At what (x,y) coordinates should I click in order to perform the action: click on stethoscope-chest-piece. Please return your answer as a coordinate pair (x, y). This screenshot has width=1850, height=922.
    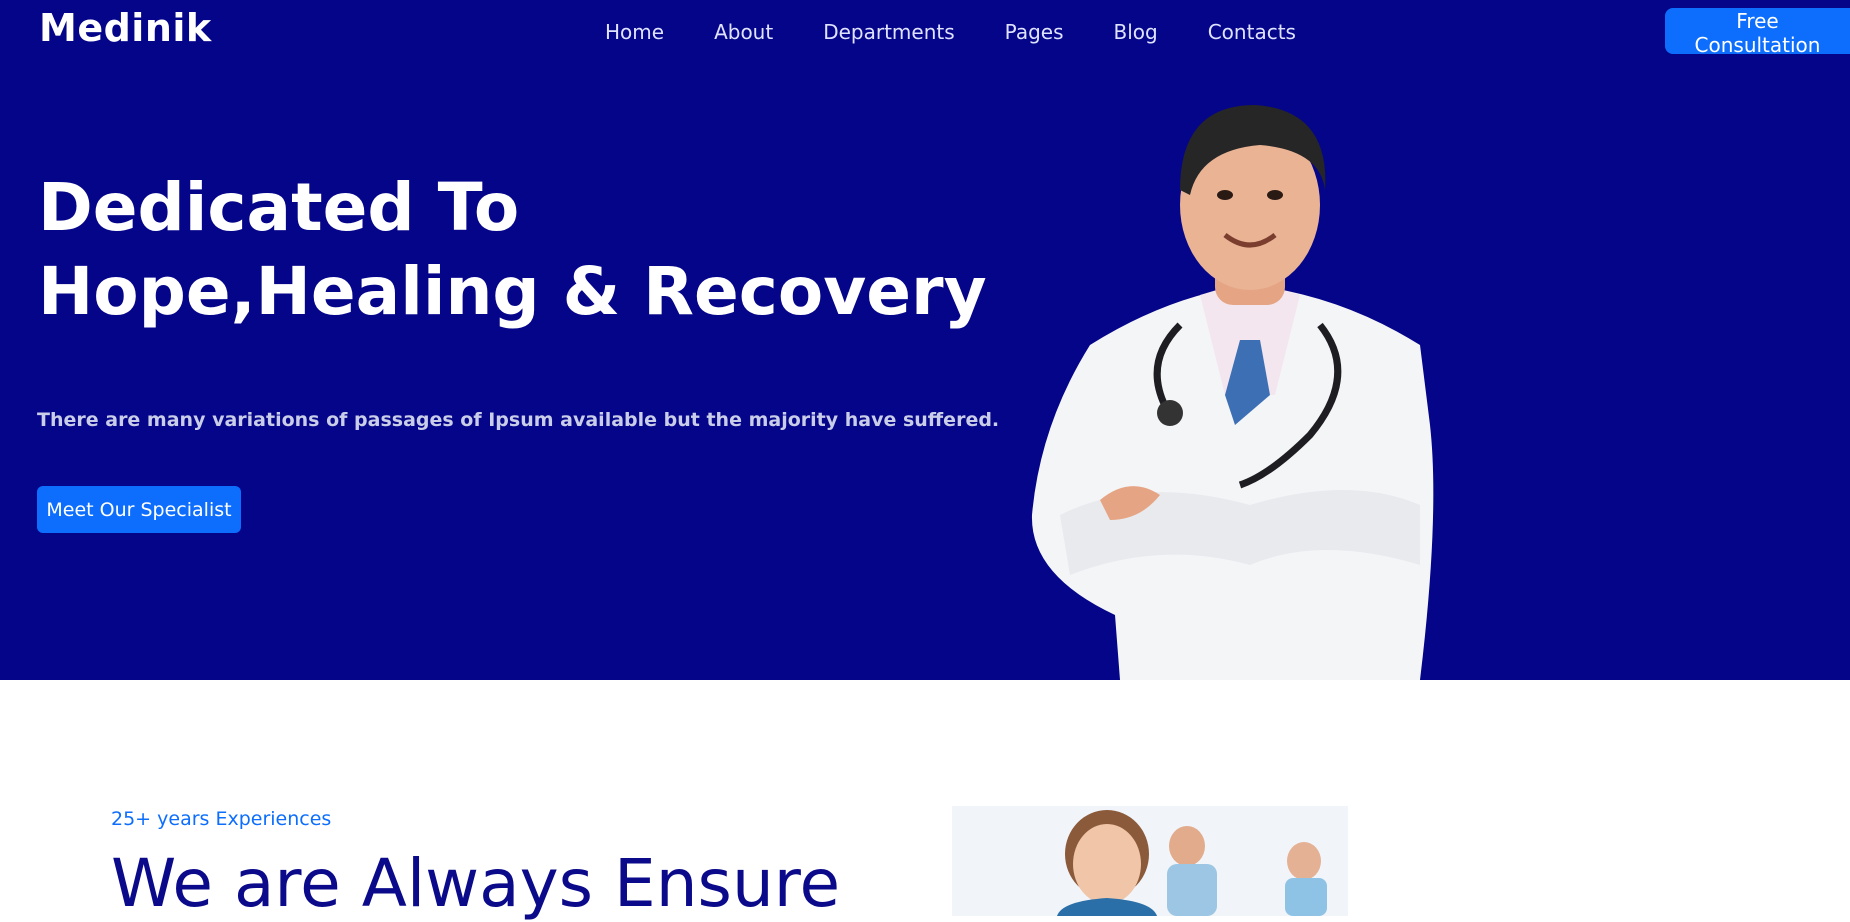
    Looking at the image, I should click on (1170, 413).